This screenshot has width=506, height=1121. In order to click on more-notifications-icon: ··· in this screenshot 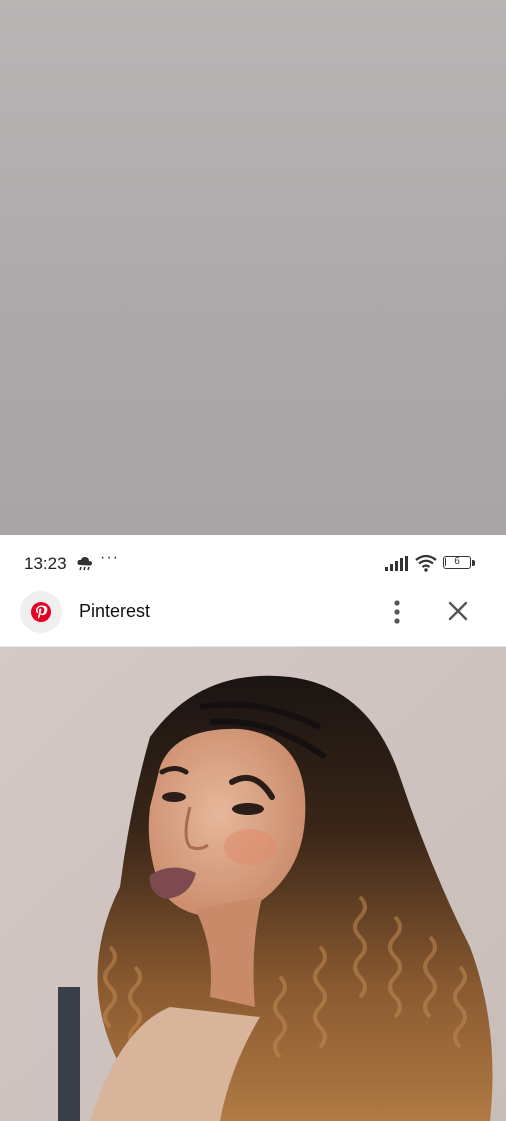, I will do `click(109, 557)`.